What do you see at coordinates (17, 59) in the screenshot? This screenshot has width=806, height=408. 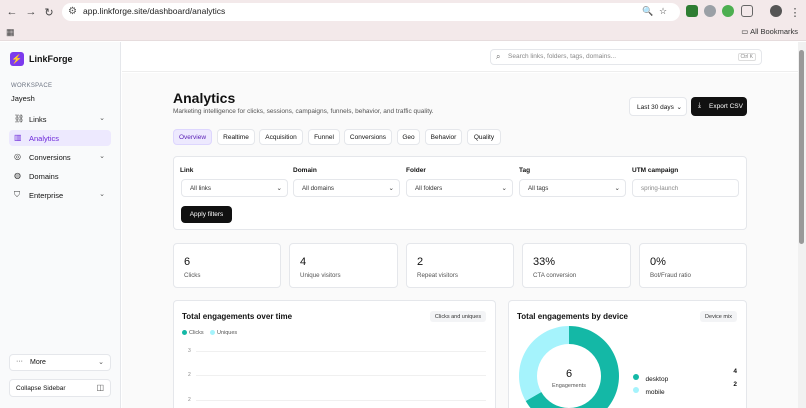 I see `brand-logo-icon: ⚡` at bounding box center [17, 59].